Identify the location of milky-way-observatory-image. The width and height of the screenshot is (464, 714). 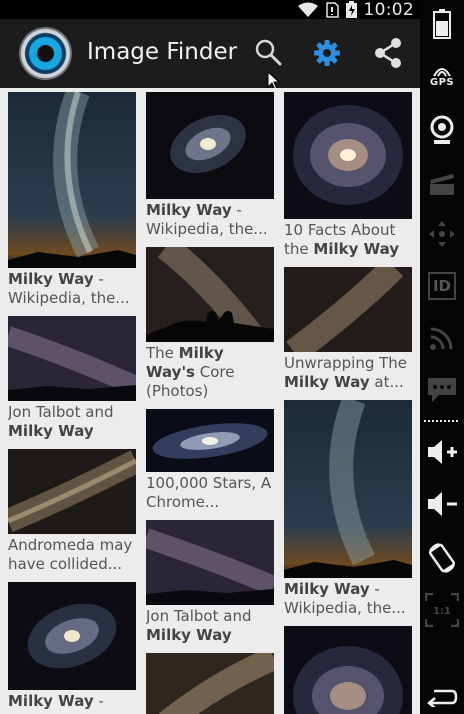
(210, 294).